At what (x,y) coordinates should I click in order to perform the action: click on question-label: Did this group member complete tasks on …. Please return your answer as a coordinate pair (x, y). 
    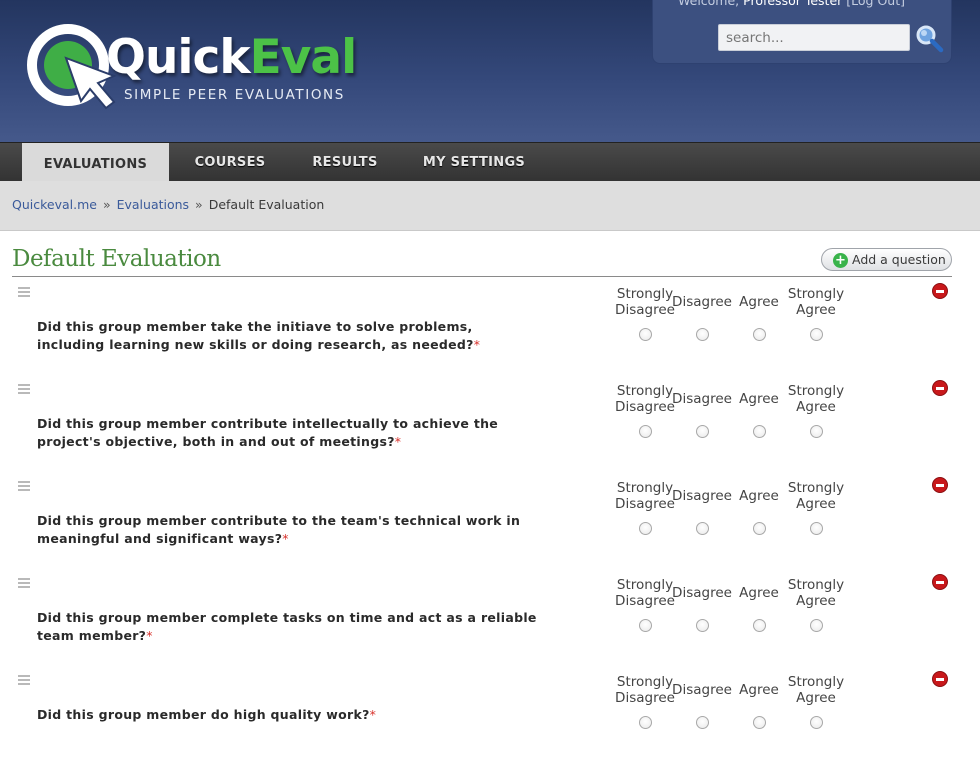
    Looking at the image, I should click on (287, 626).